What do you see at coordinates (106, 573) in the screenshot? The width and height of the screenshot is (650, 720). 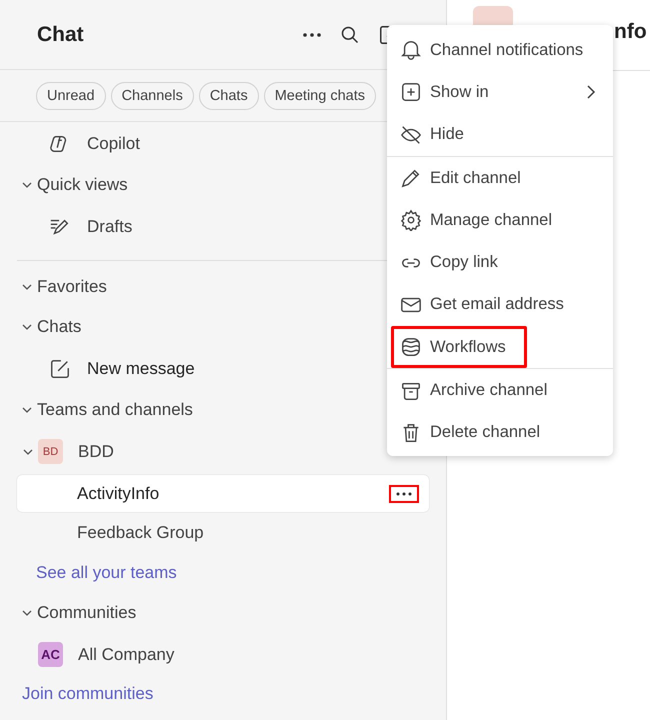 I see `link: See all your teams` at bounding box center [106, 573].